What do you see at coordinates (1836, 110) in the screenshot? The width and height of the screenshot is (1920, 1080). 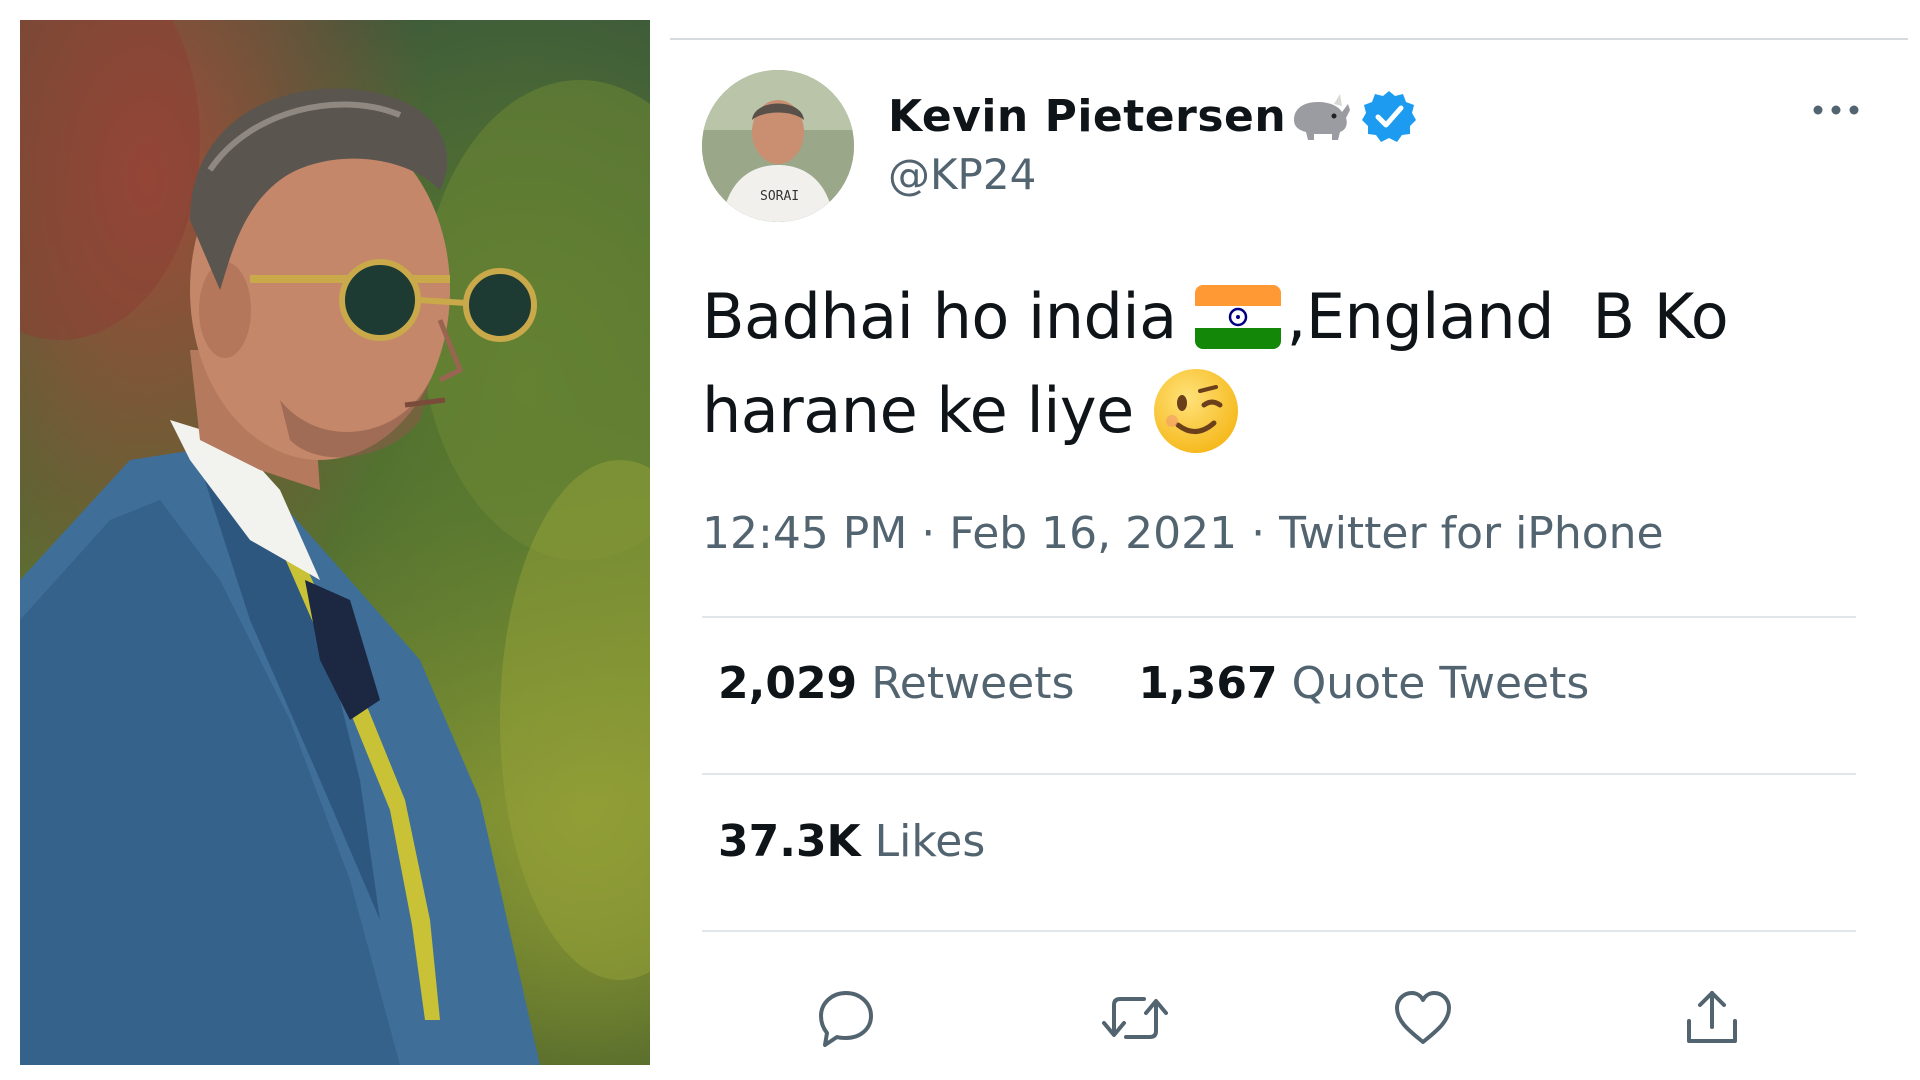 I see `more-options-icon` at bounding box center [1836, 110].